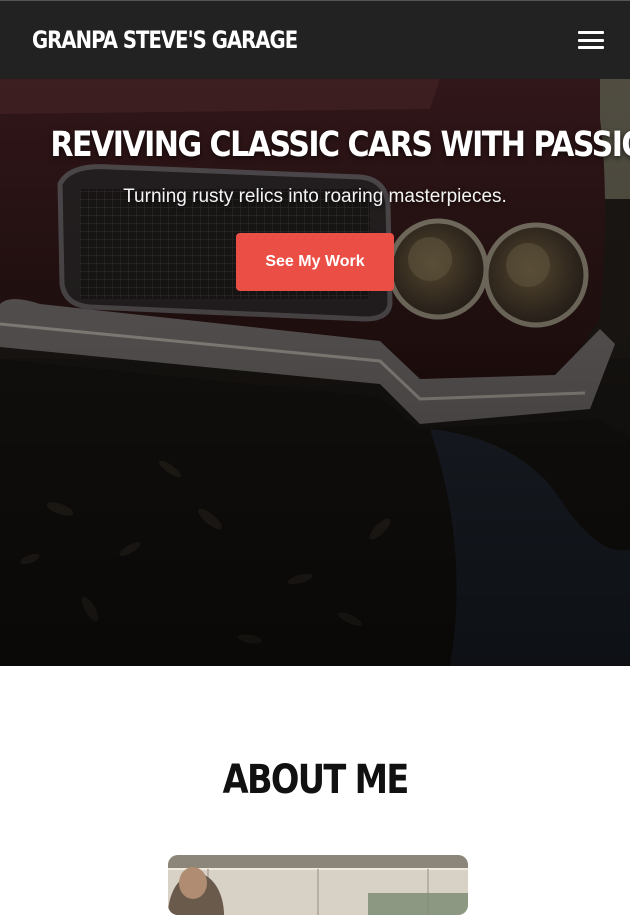 Image resolution: width=630 pixels, height=915 pixels. What do you see at coordinates (165, 40) in the screenshot?
I see `site-brand: GRANPA STEVE'S GARAGE` at bounding box center [165, 40].